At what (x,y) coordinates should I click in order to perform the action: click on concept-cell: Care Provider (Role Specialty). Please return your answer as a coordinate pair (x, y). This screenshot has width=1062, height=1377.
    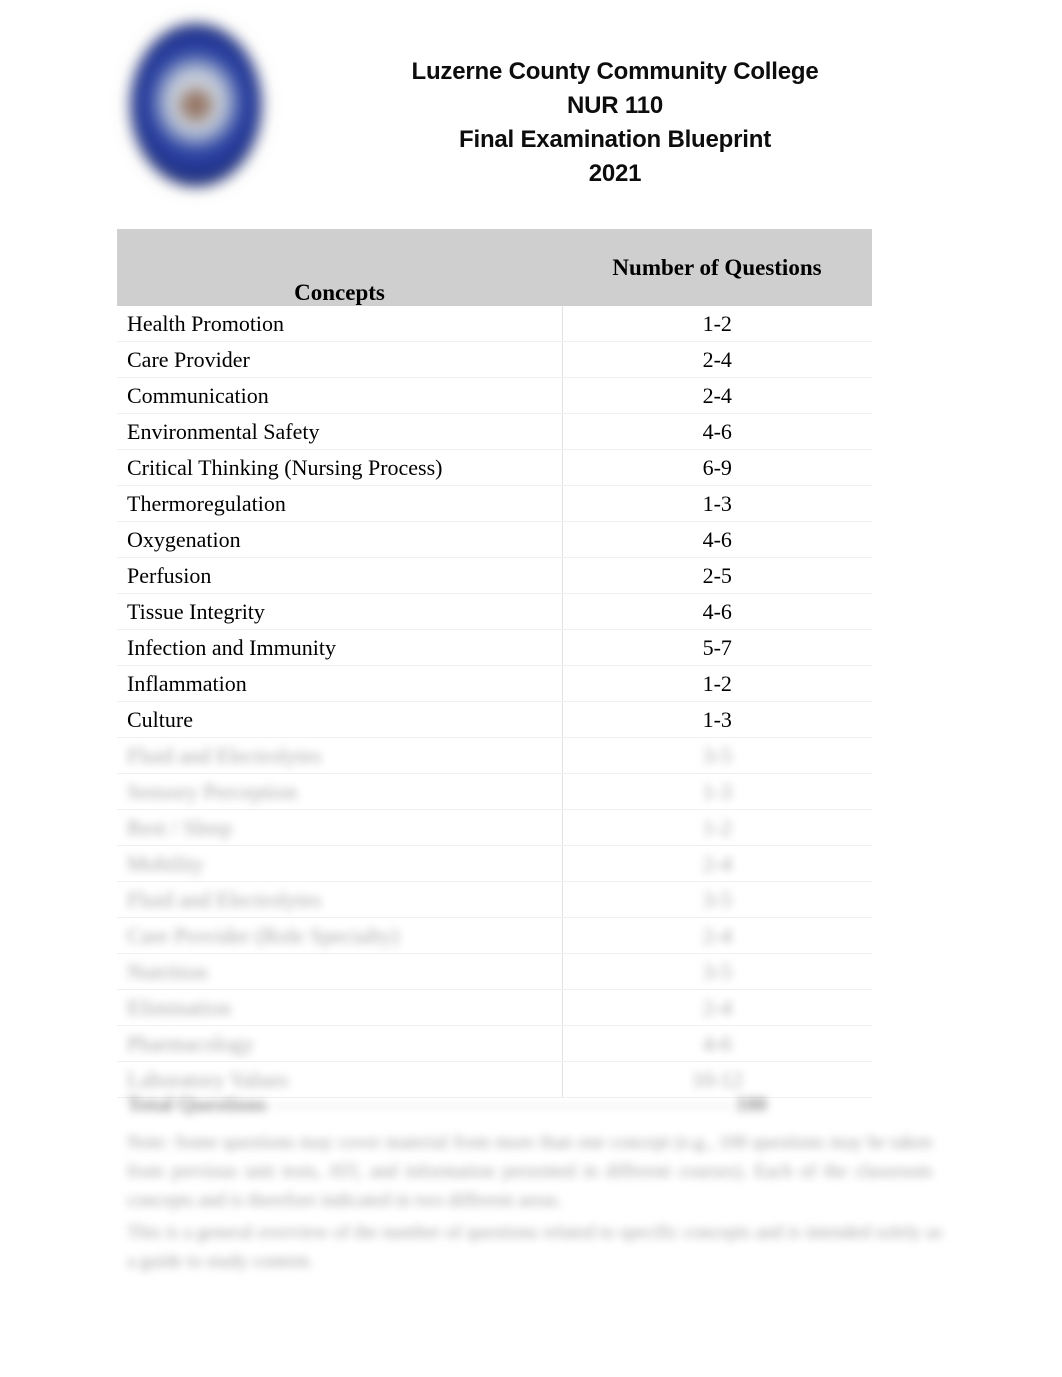
    Looking at the image, I should click on (339, 935).